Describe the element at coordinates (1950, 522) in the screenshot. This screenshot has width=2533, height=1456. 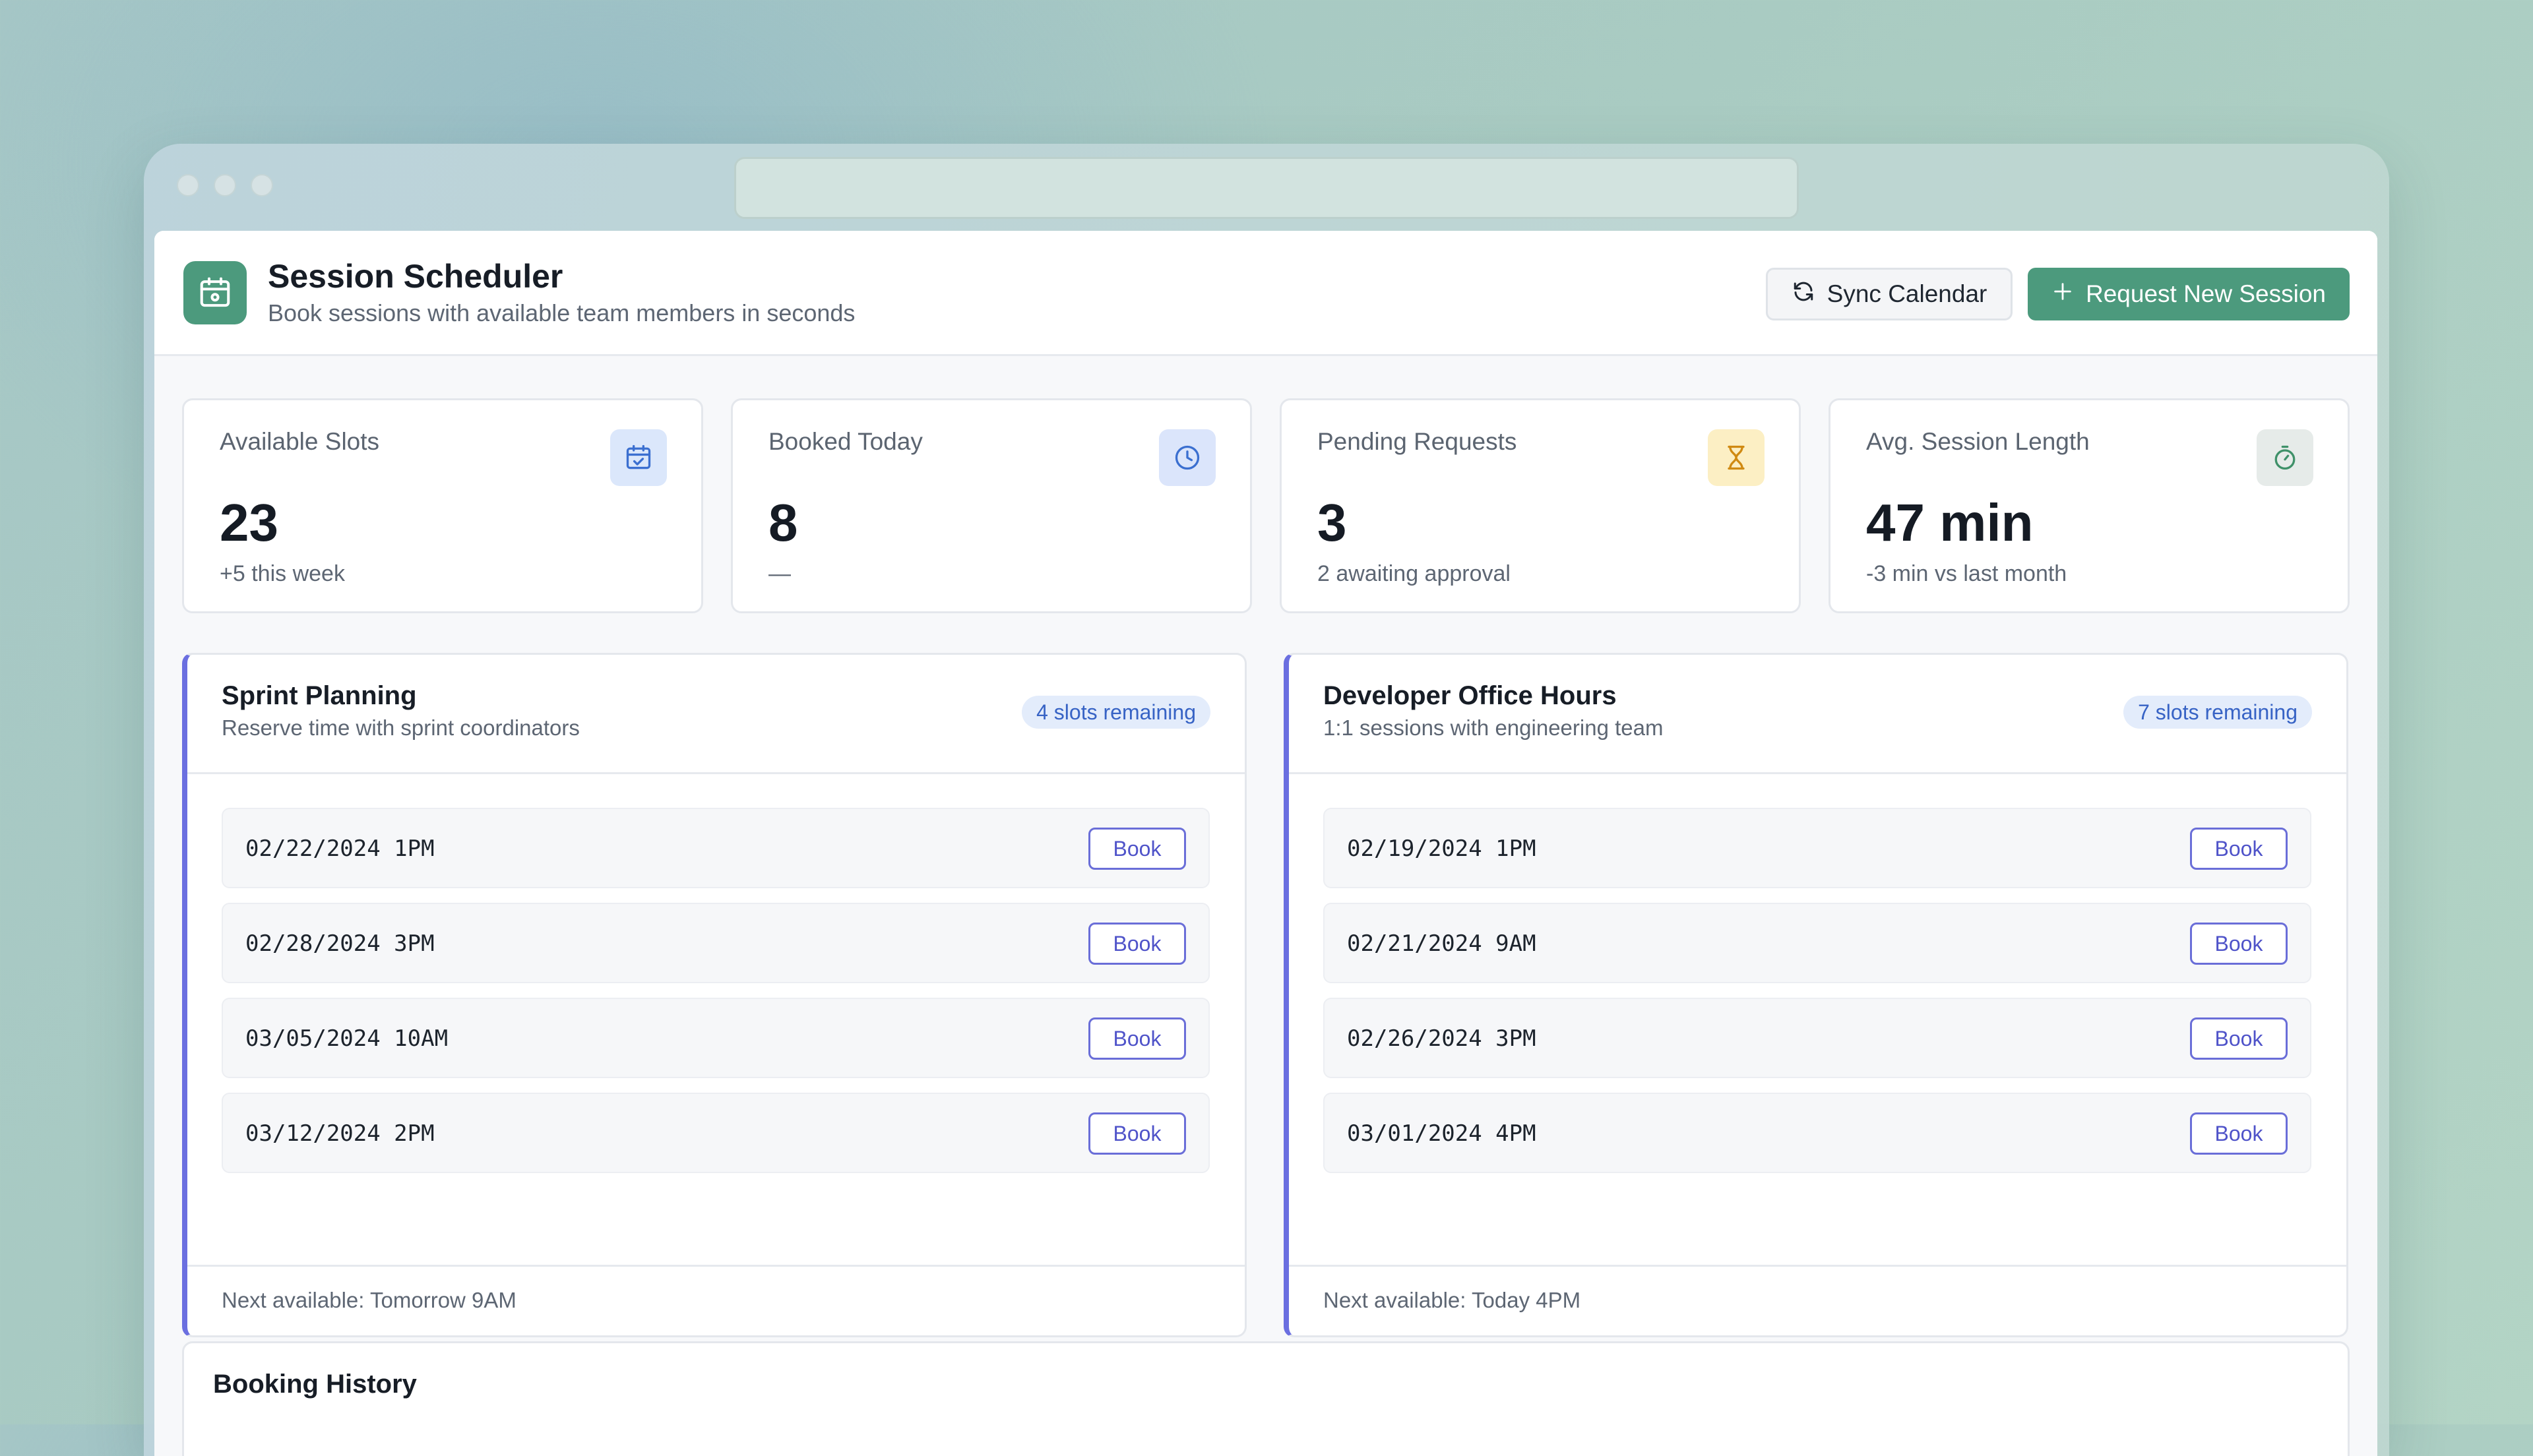
I see `stat-value: 47 min` at that location.